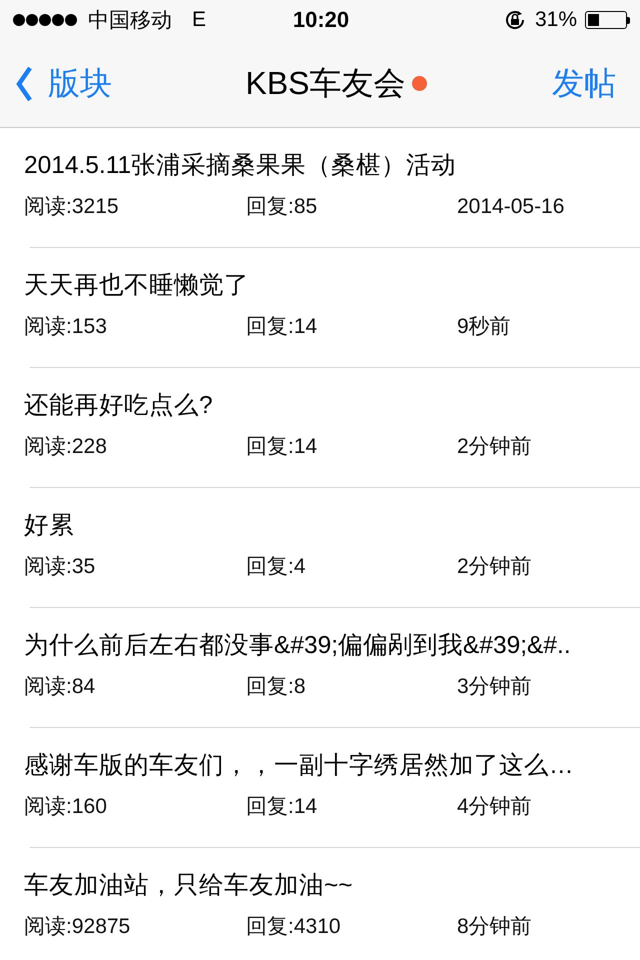 This screenshot has height=960, width=640. Describe the element at coordinates (60, 567) in the screenshot. I see `read-count: 阅读:35` at that location.